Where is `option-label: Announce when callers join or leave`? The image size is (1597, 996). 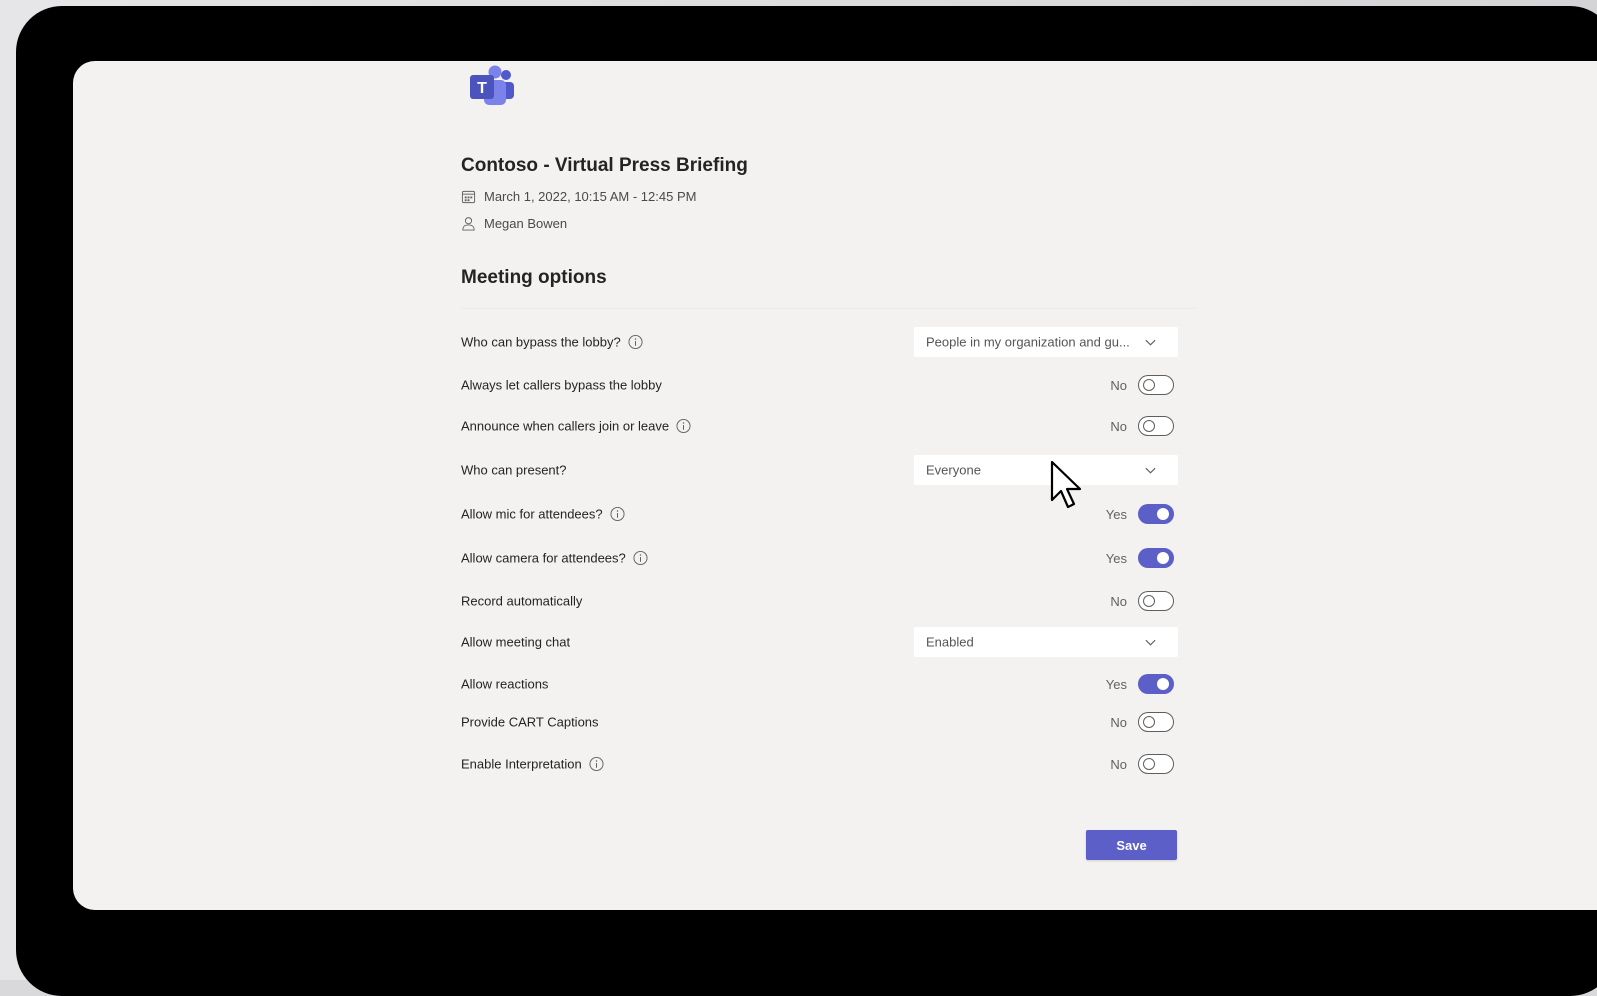
option-label: Announce when callers join or leave is located at coordinates (576, 426).